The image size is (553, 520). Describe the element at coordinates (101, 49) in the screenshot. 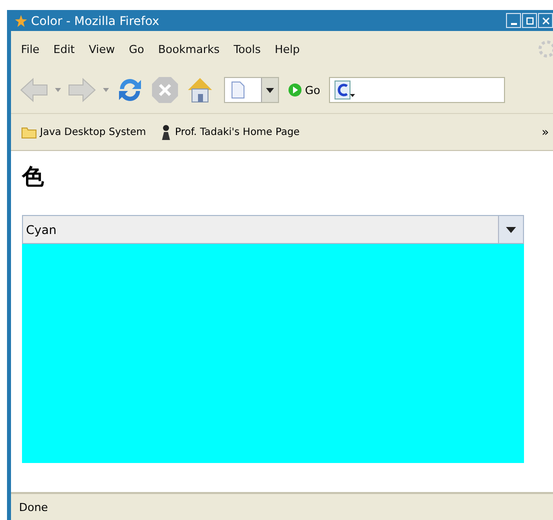

I see `menu-item: View` at that location.